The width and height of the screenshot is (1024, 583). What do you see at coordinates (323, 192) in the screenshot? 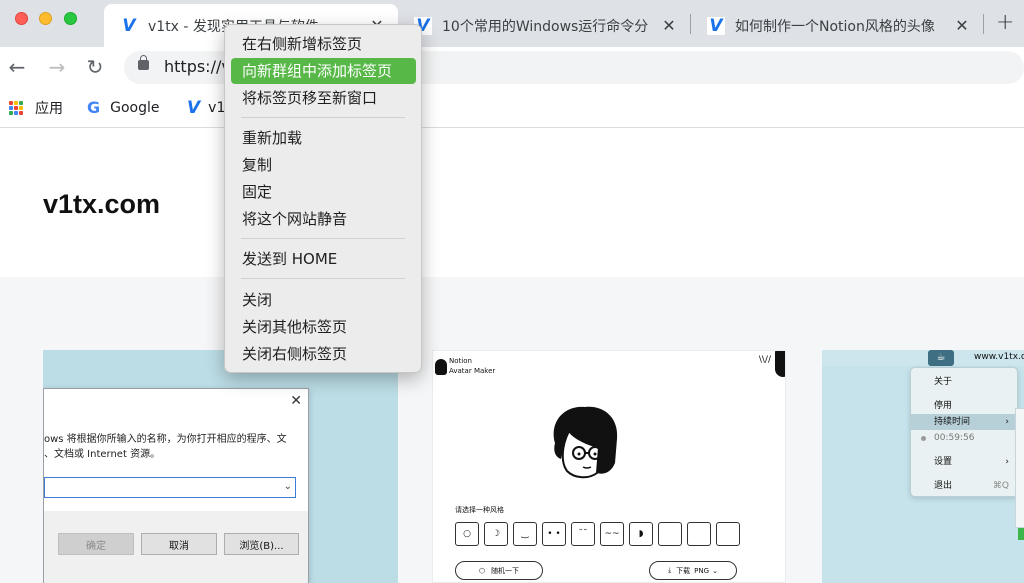
I see `menu-item-pin: 固定` at bounding box center [323, 192].